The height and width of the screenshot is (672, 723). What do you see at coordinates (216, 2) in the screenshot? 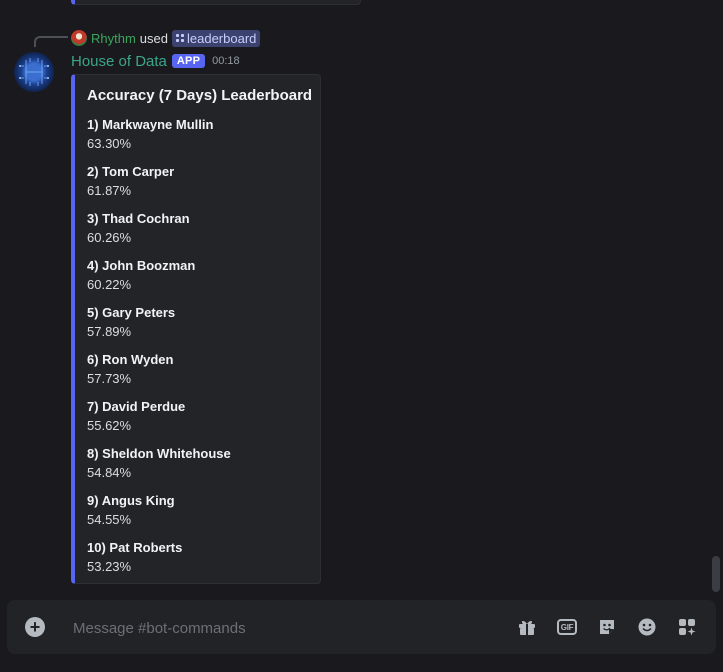
I see `previous-embed` at bounding box center [216, 2].